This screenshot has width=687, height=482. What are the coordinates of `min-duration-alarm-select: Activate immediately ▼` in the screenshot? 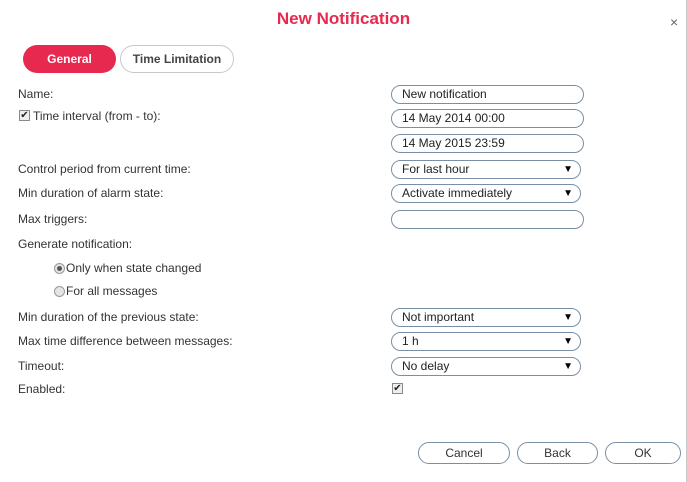 It's located at (486, 193).